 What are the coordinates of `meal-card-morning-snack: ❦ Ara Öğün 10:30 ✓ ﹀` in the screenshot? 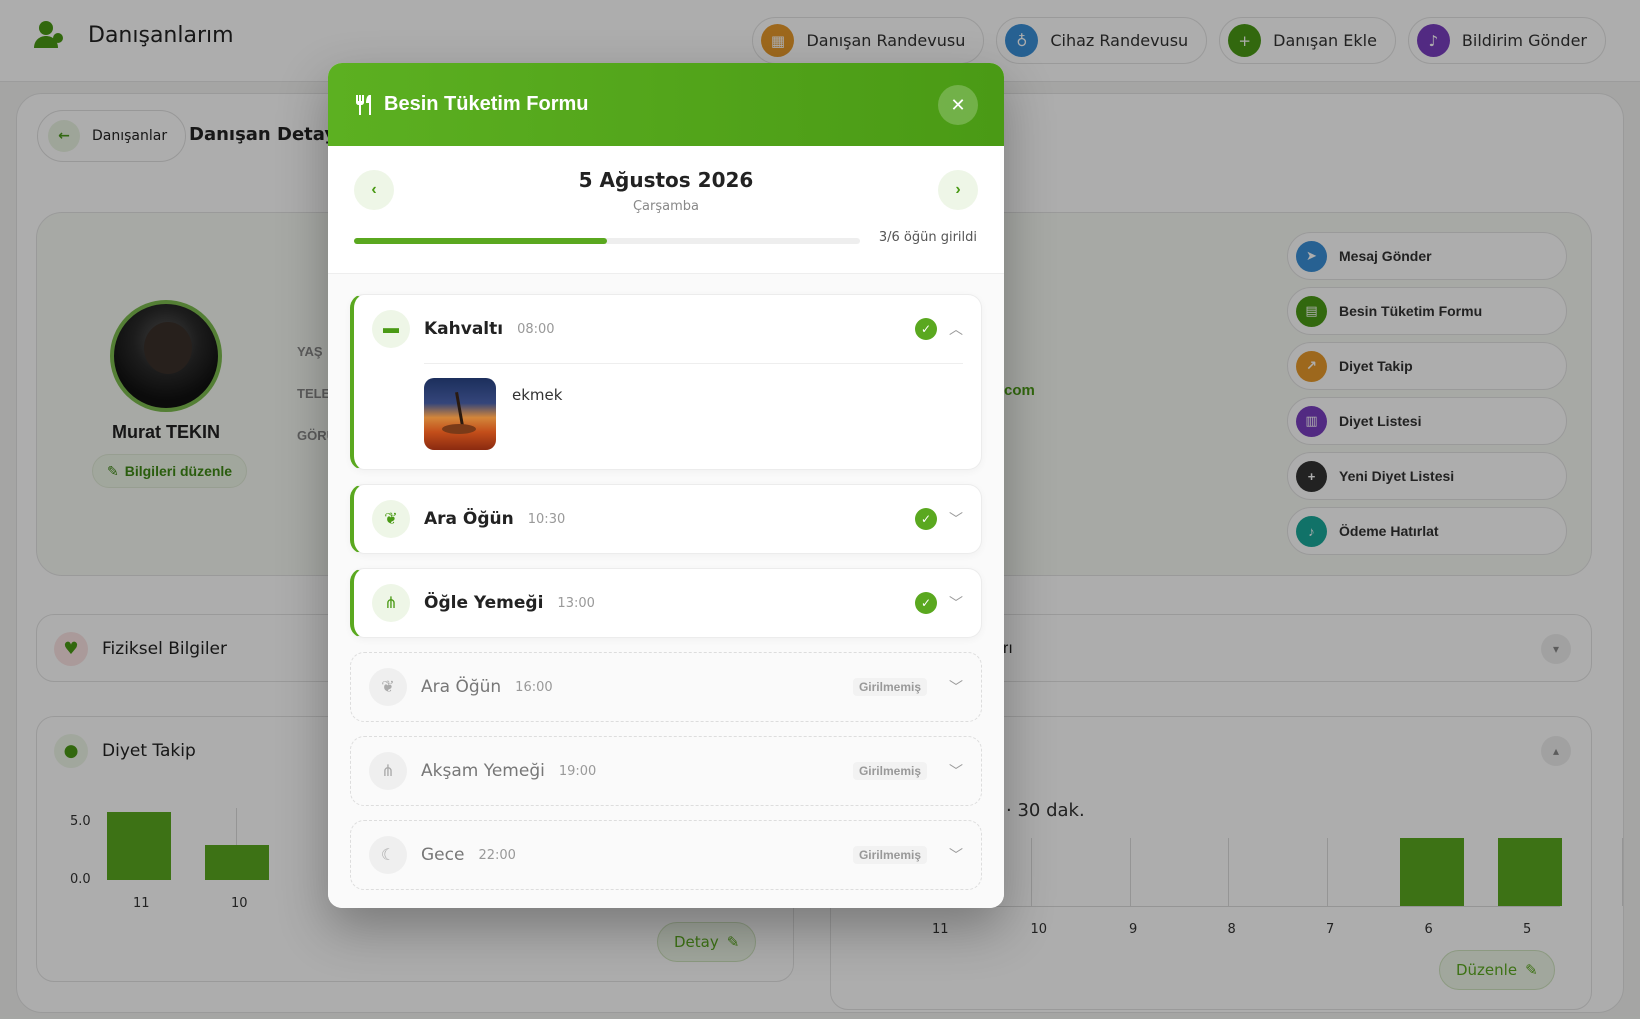 It's located at (666, 519).